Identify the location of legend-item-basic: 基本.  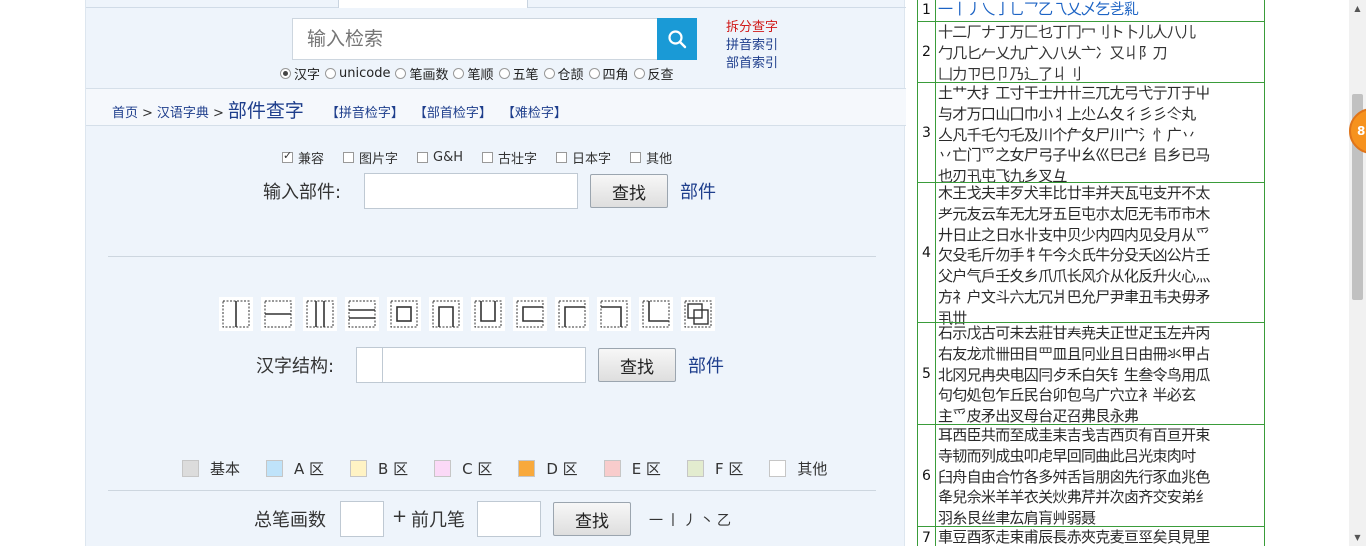
(211, 468).